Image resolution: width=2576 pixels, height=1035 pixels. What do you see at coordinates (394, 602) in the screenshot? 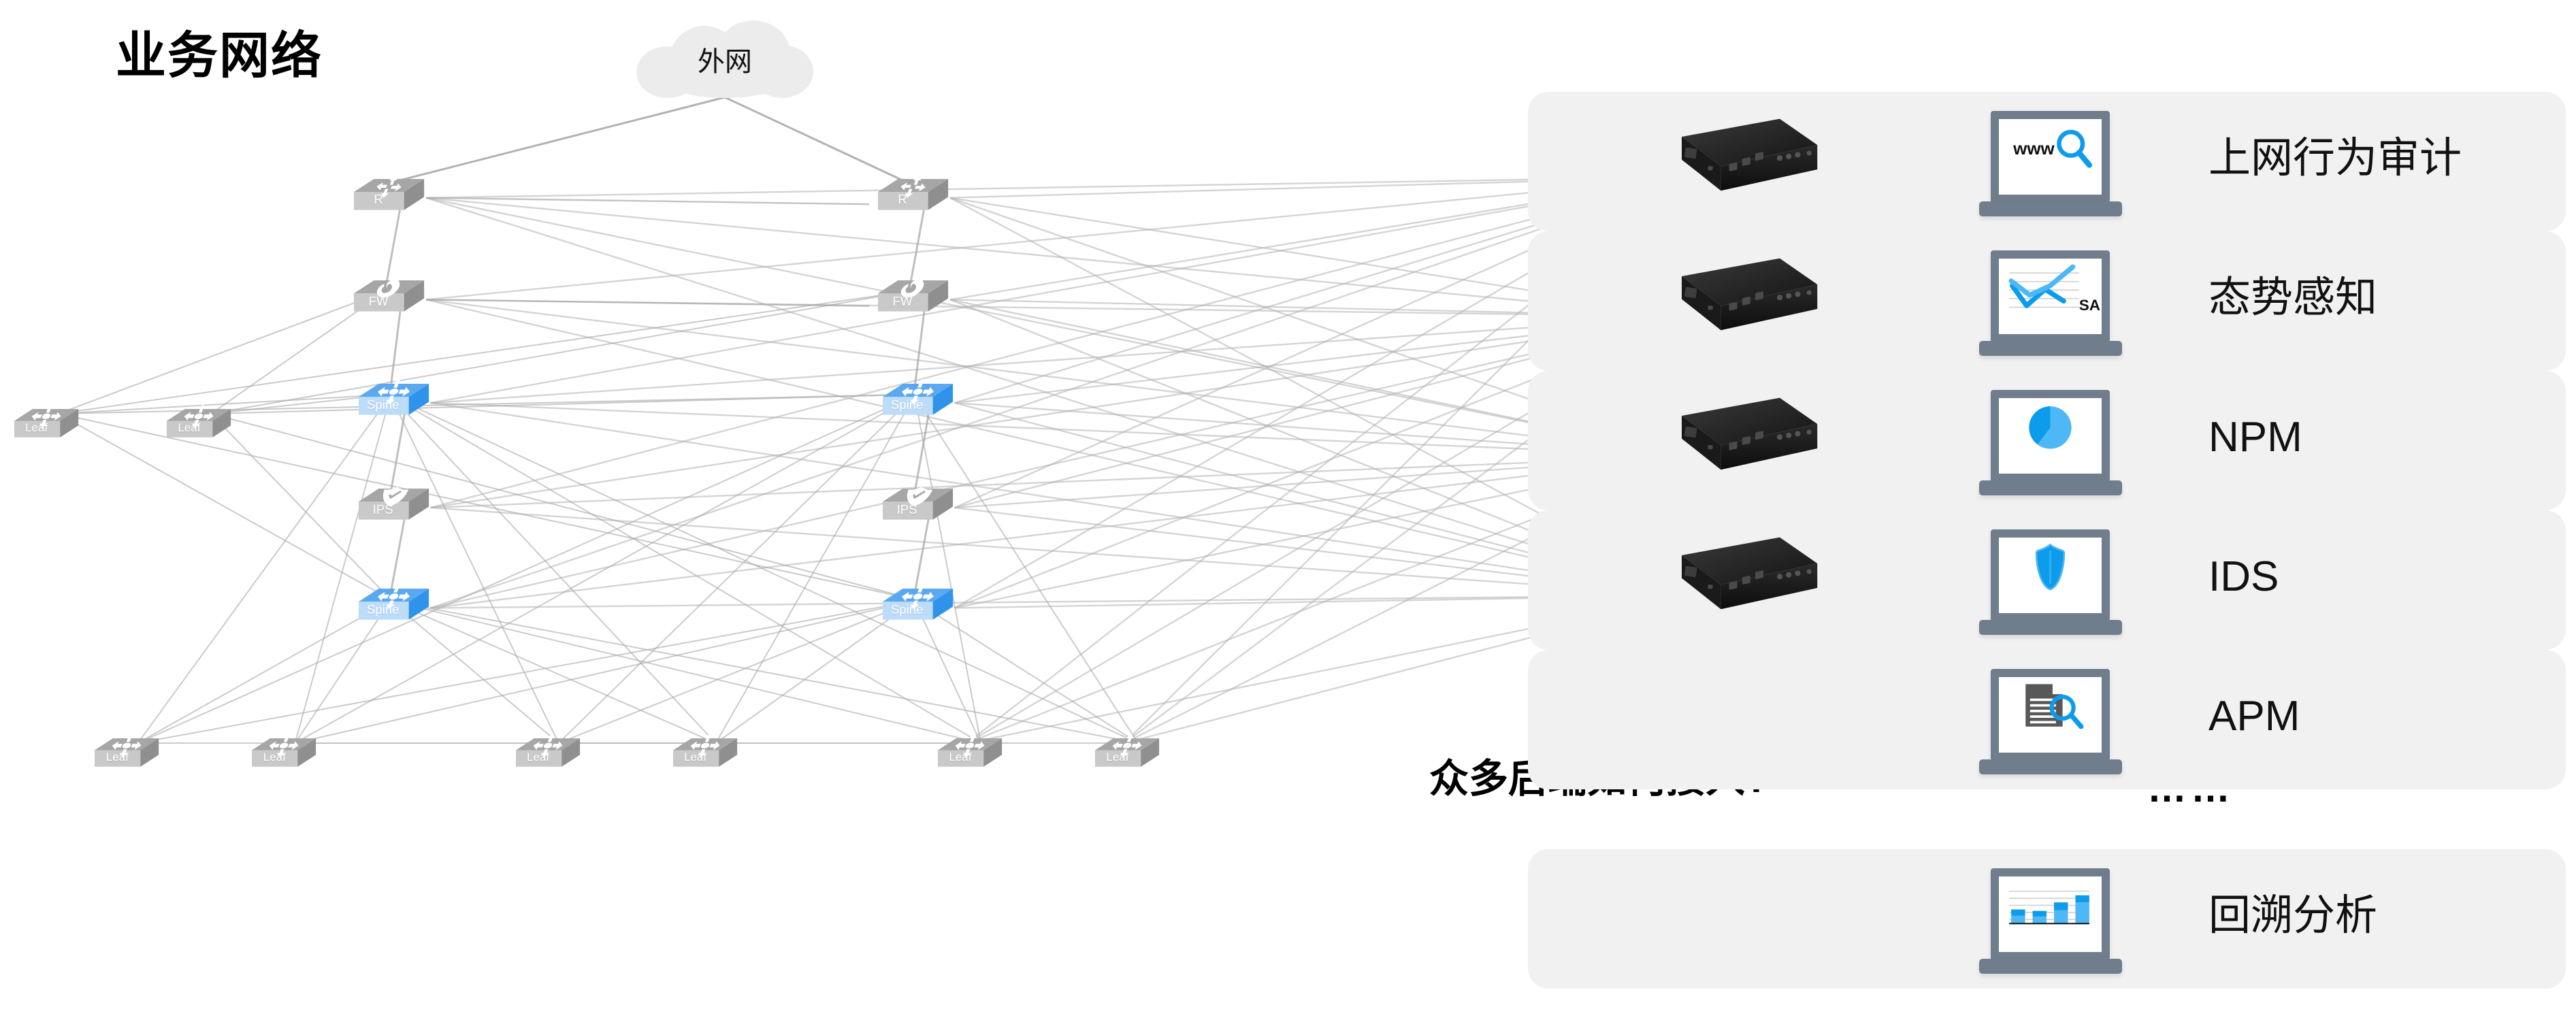
I see `network-node-spine-l2: Spine` at bounding box center [394, 602].